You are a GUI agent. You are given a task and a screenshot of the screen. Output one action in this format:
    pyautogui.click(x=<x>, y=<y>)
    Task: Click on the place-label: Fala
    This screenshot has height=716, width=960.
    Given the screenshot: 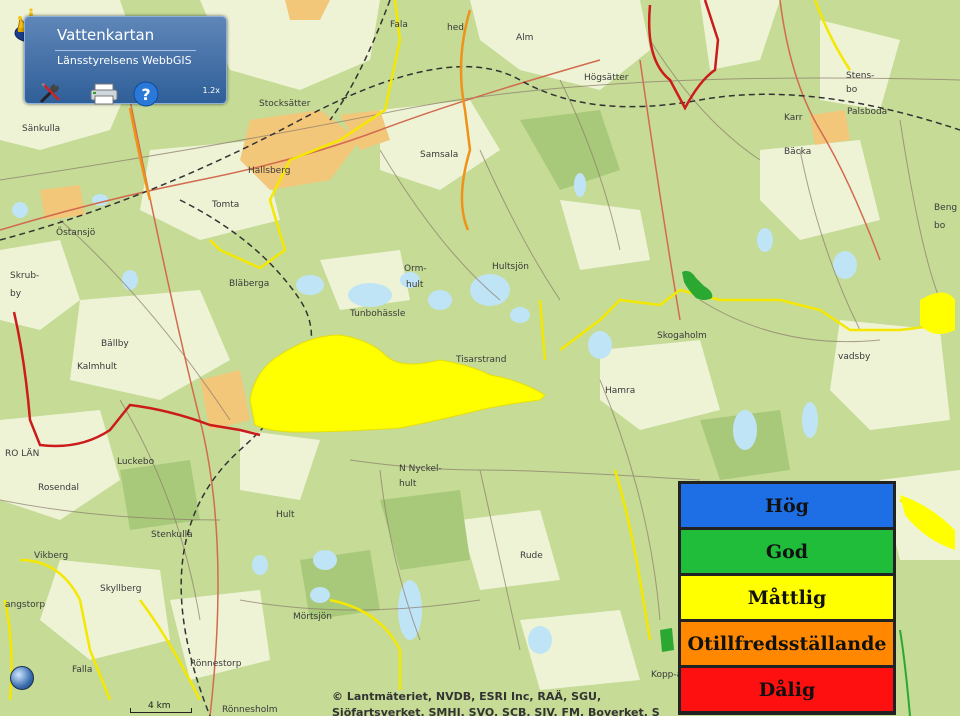 What is the action you would take?
    pyautogui.click(x=399, y=25)
    